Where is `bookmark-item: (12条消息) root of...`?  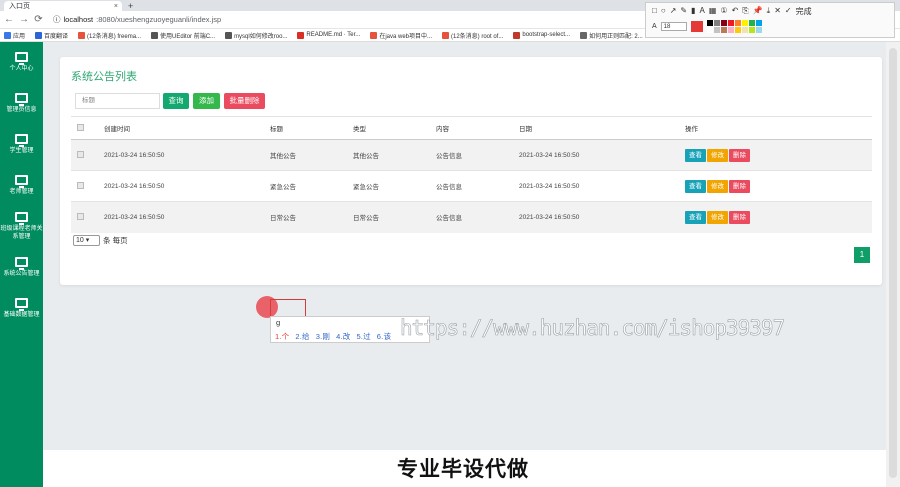
bookmark-item: (12条消息) root of... is located at coordinates (472, 35).